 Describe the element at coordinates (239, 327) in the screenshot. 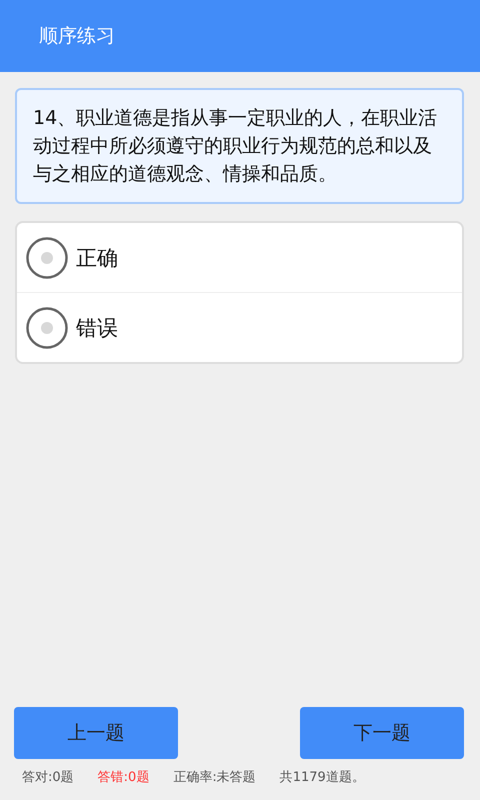

I see `answer-option: 错误` at that location.